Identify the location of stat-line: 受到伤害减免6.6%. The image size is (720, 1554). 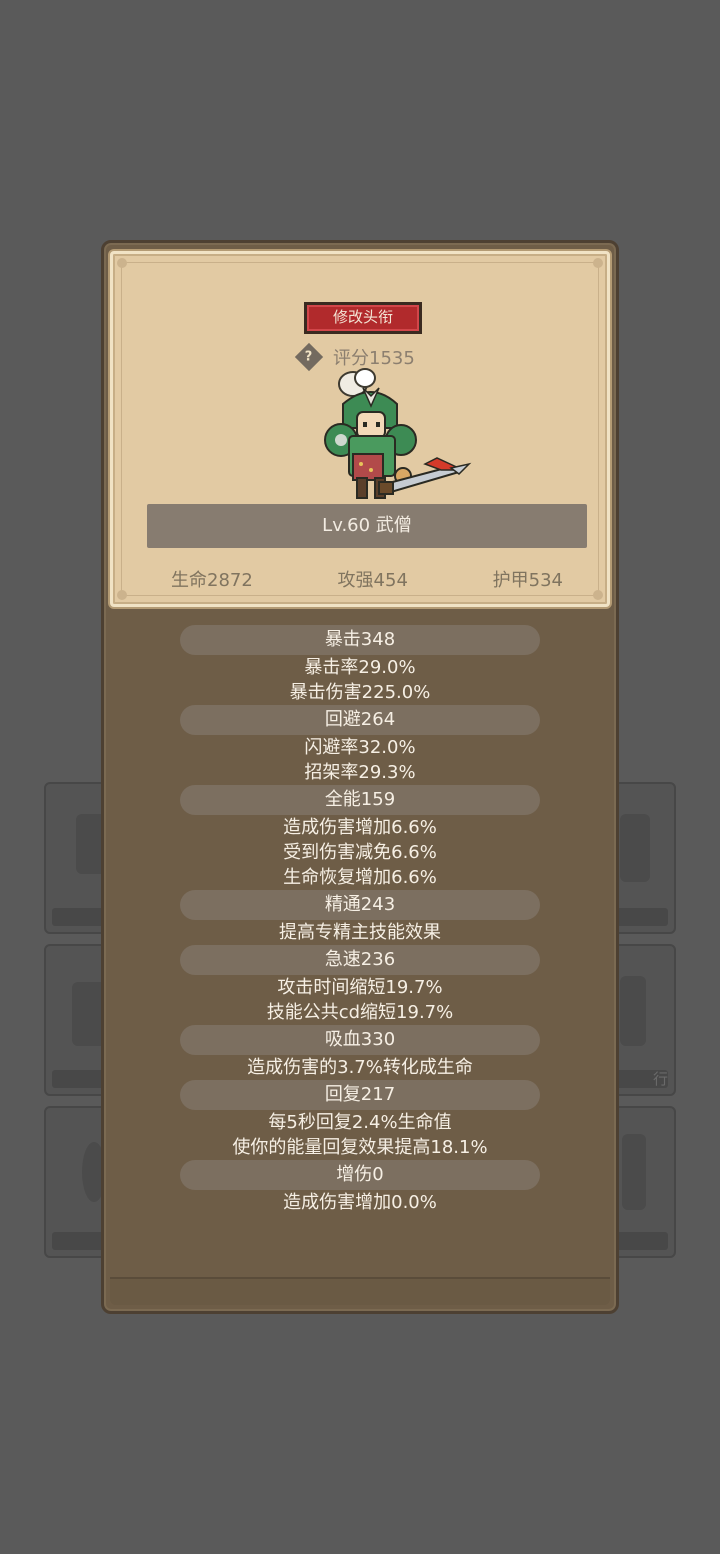
(360, 852).